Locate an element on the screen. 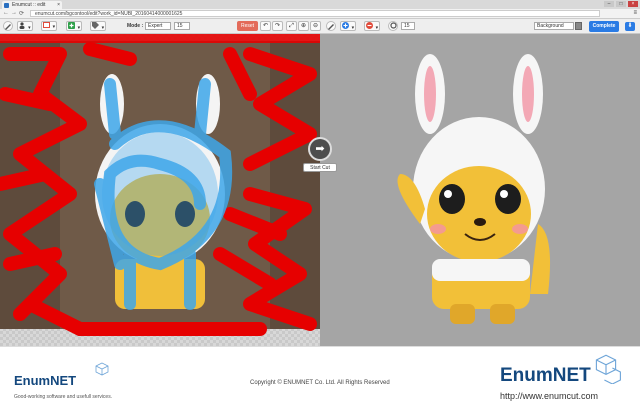  zoom-fit-icon: ⤢ is located at coordinates (291, 26).